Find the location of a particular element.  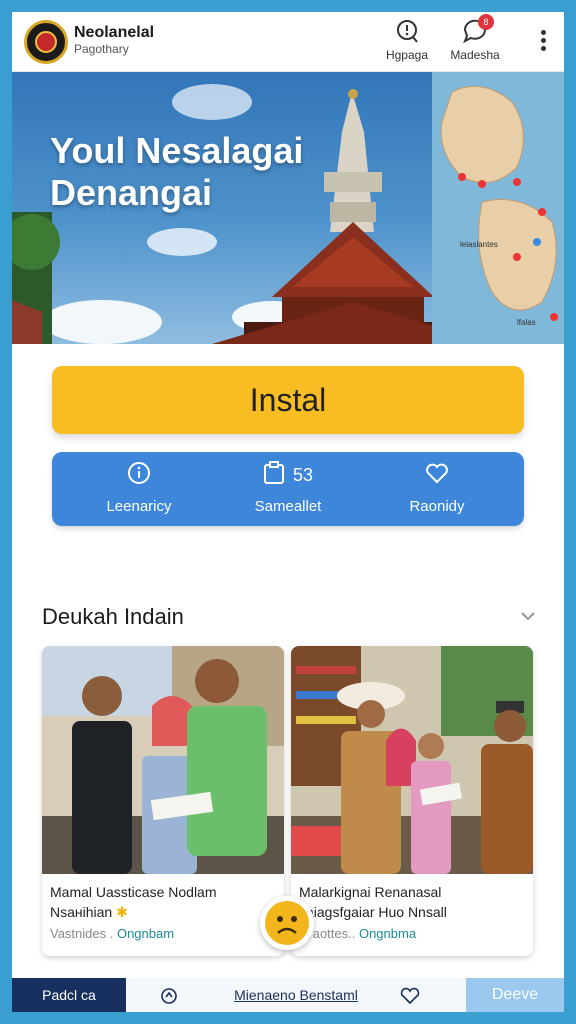

card-title-1-line2: Nsaнihian ✱ is located at coordinates (163, 912).